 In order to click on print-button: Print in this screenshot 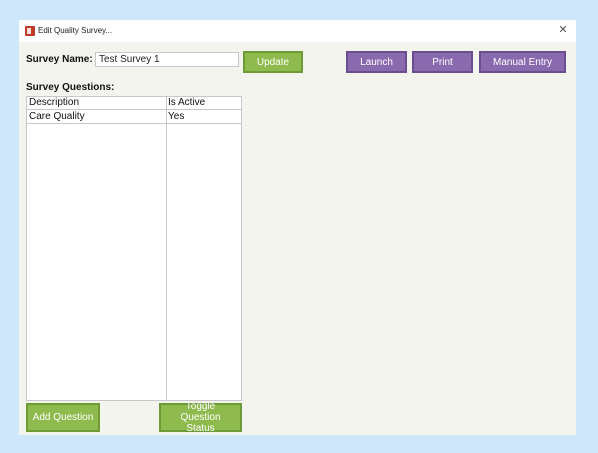, I will do `click(442, 62)`.